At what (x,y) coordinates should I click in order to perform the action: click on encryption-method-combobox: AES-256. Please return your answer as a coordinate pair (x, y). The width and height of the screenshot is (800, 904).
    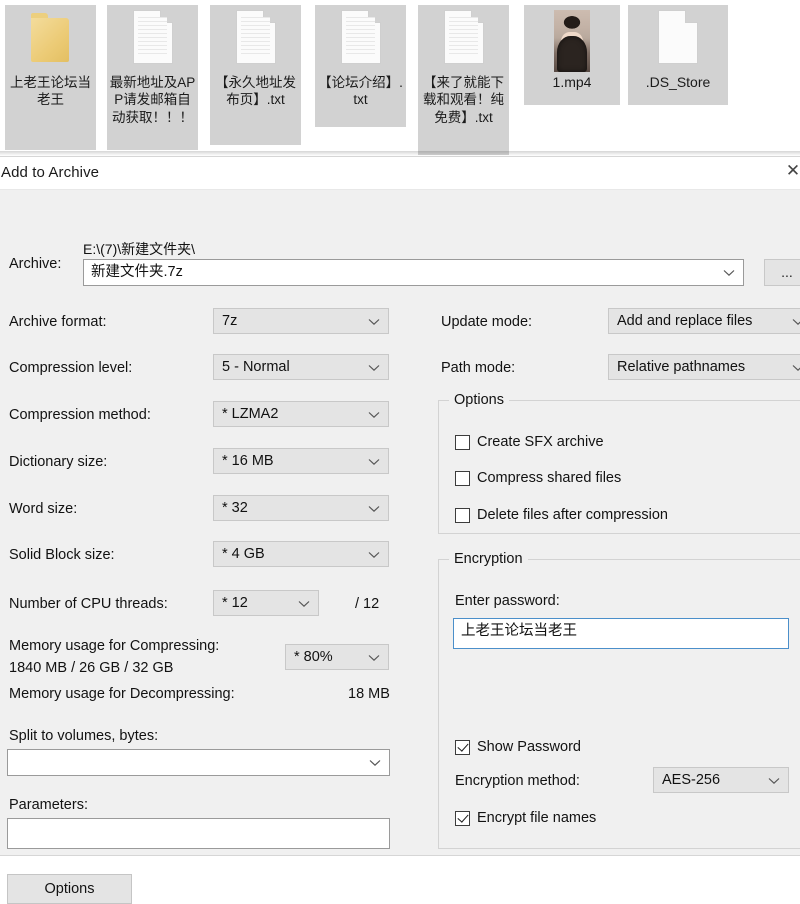
    Looking at the image, I should click on (721, 780).